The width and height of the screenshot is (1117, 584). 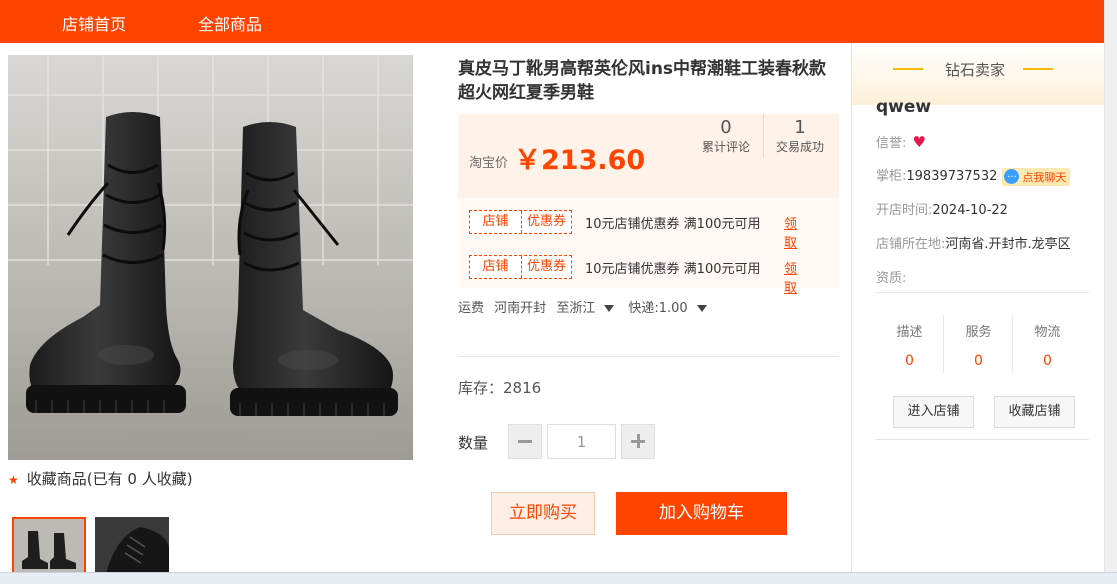 I want to click on reviews-stat: 0 累计评论, so click(x=726, y=136).